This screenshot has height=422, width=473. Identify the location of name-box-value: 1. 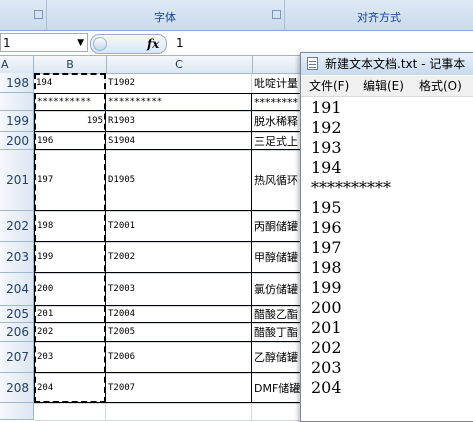
(7, 43).